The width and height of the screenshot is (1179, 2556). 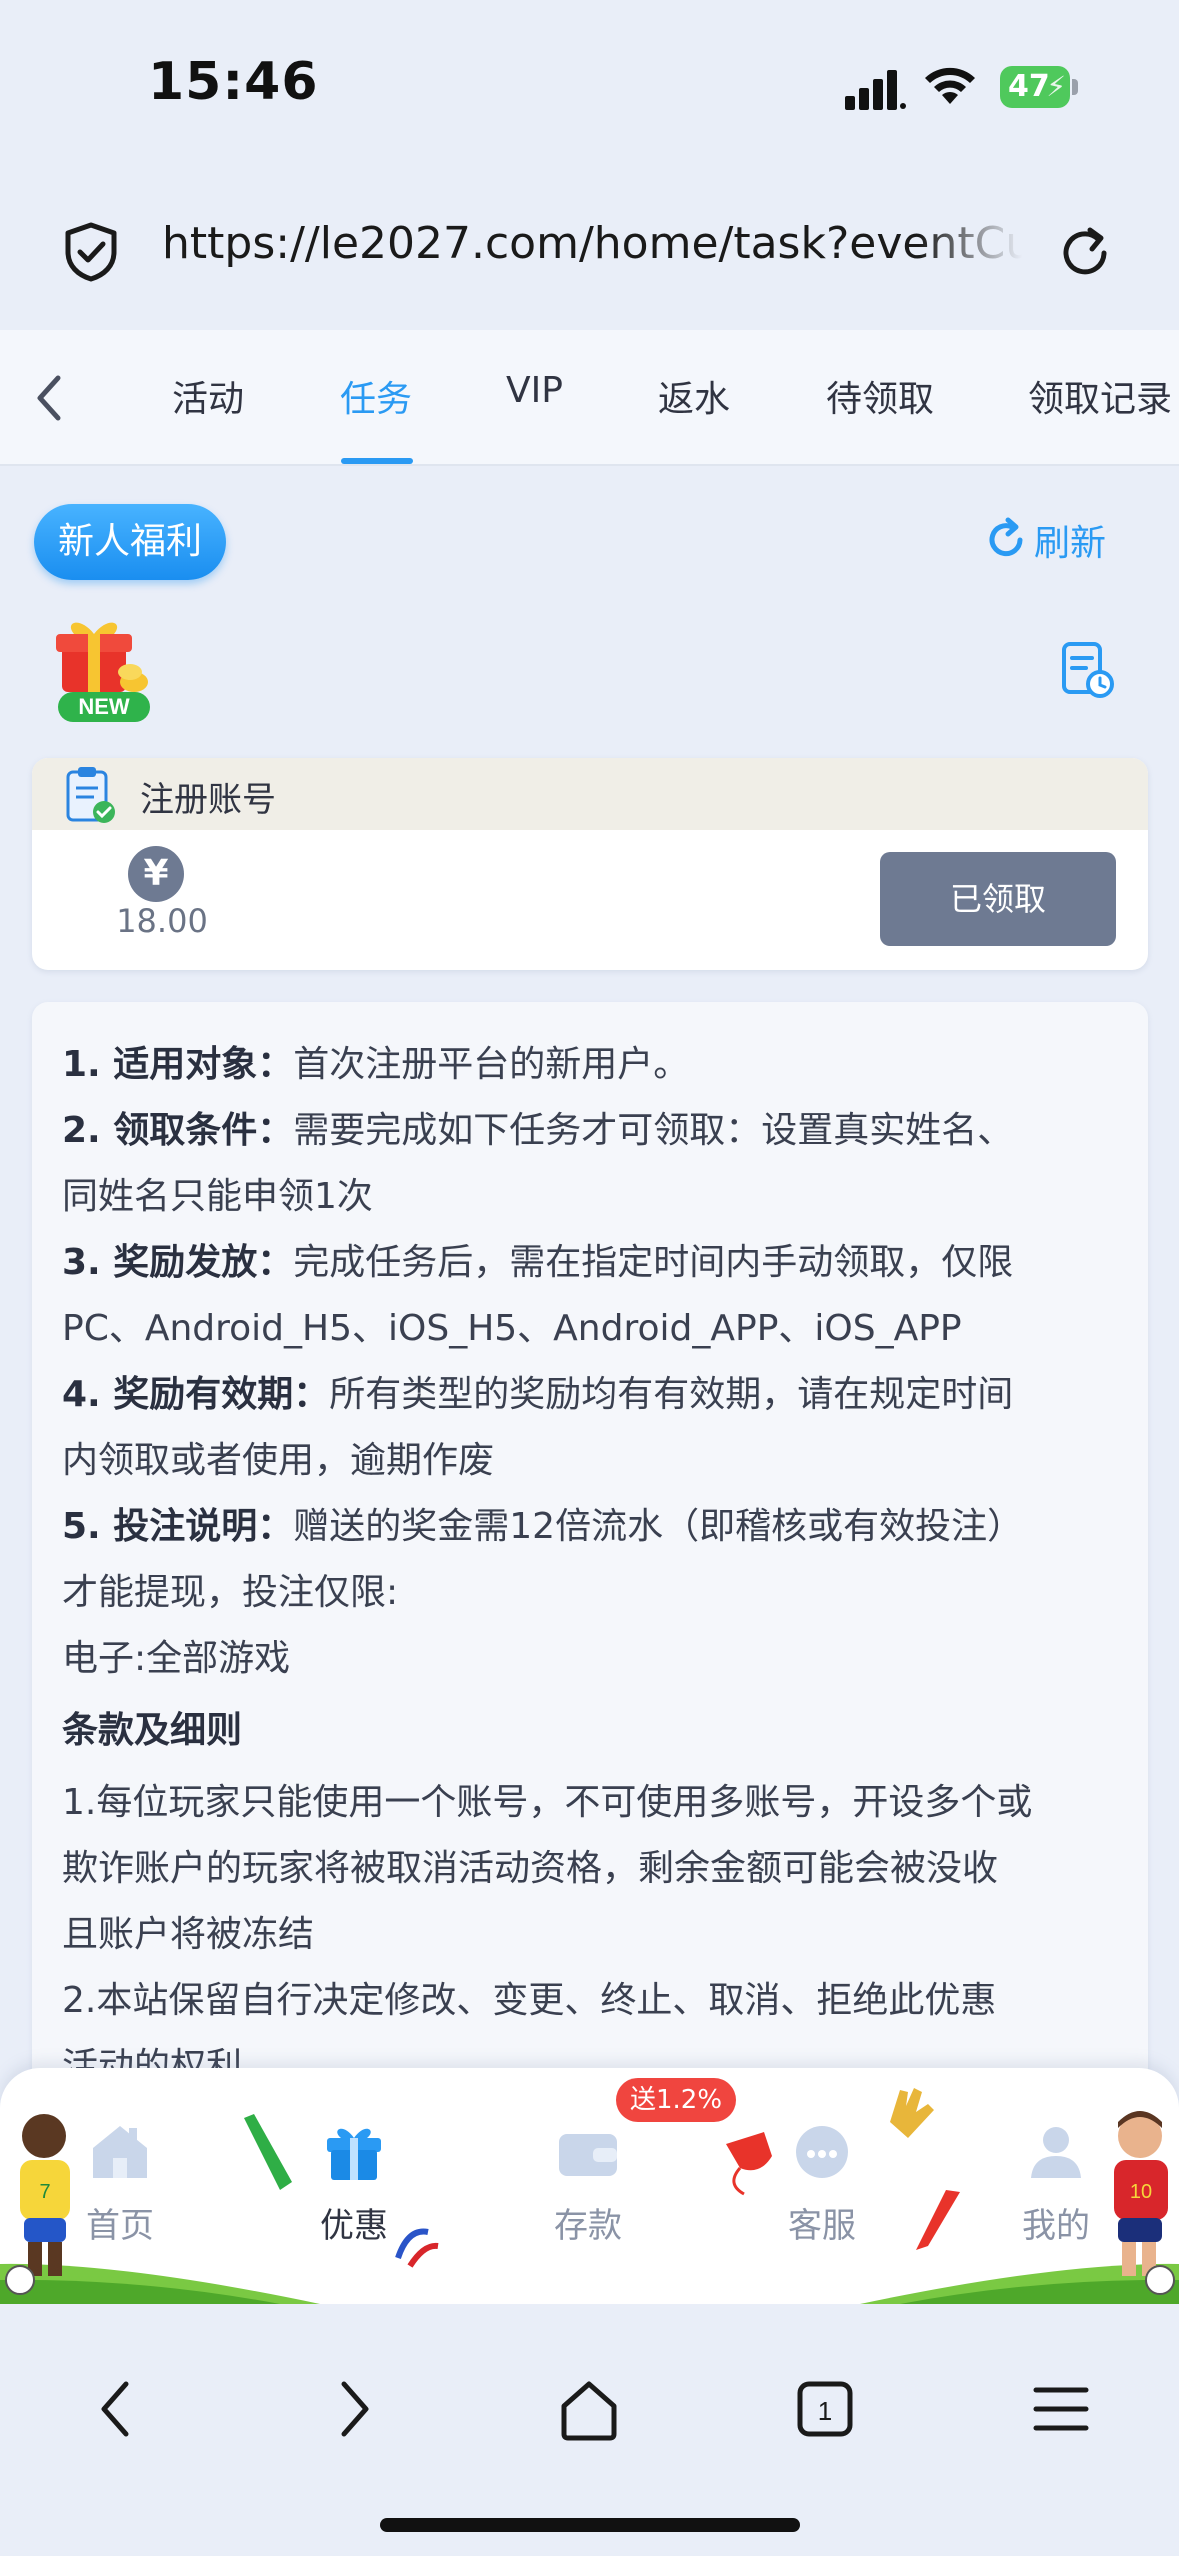 I want to click on svg-text: 7, so click(x=44, y=2192).